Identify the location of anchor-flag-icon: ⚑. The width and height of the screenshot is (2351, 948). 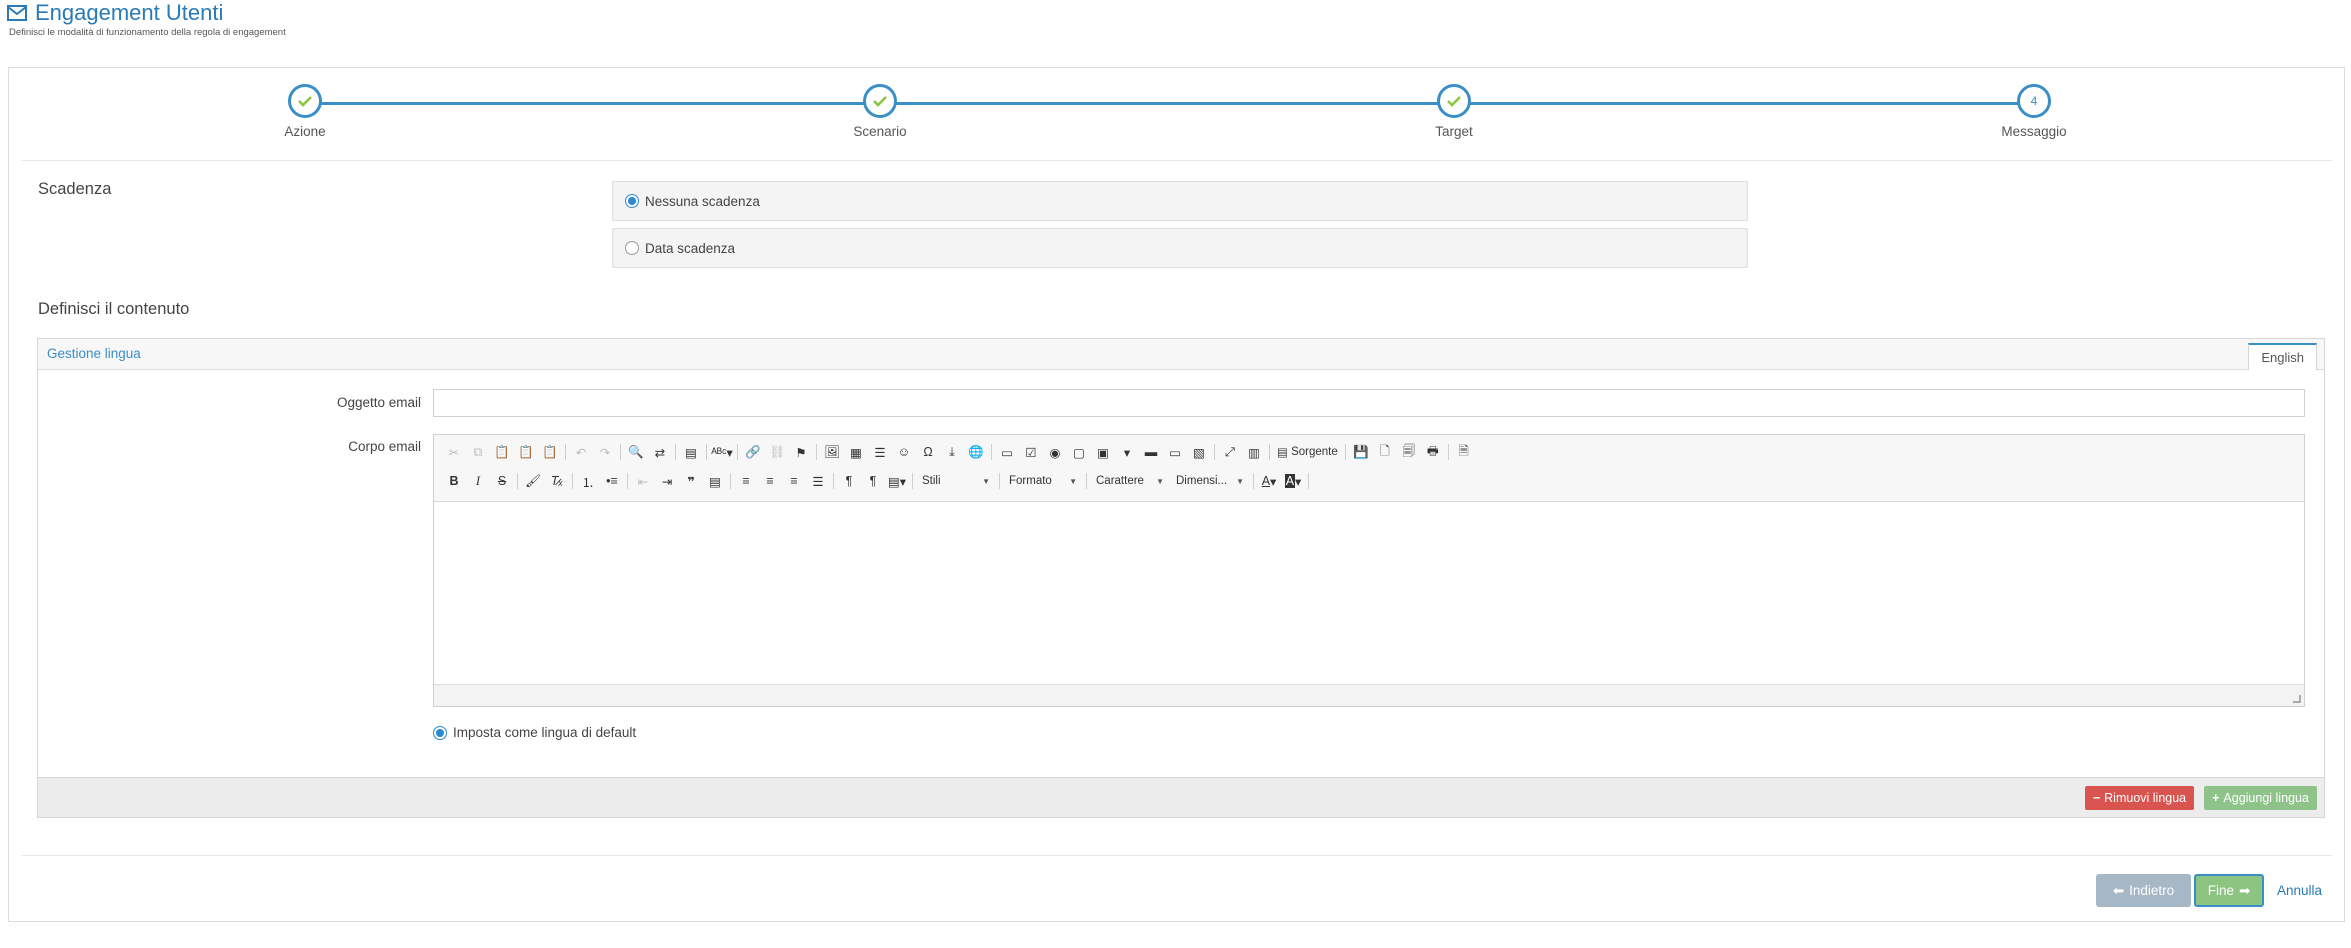
(801, 452).